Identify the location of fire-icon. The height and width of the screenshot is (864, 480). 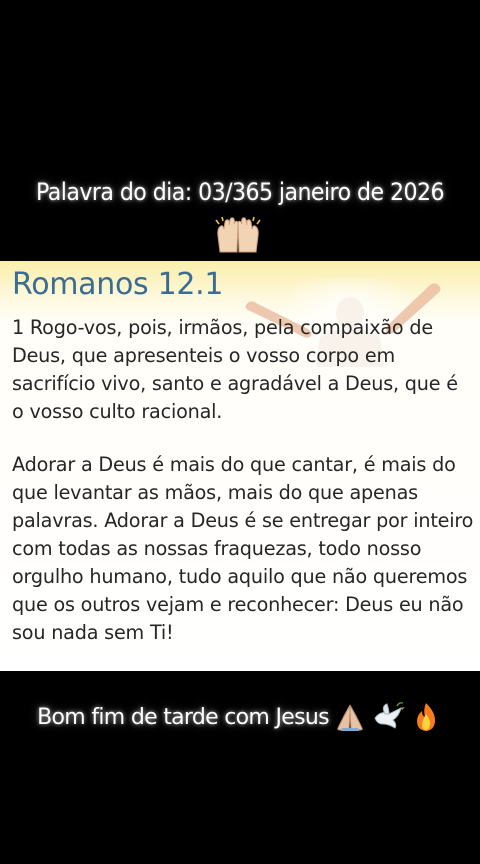
(425, 717).